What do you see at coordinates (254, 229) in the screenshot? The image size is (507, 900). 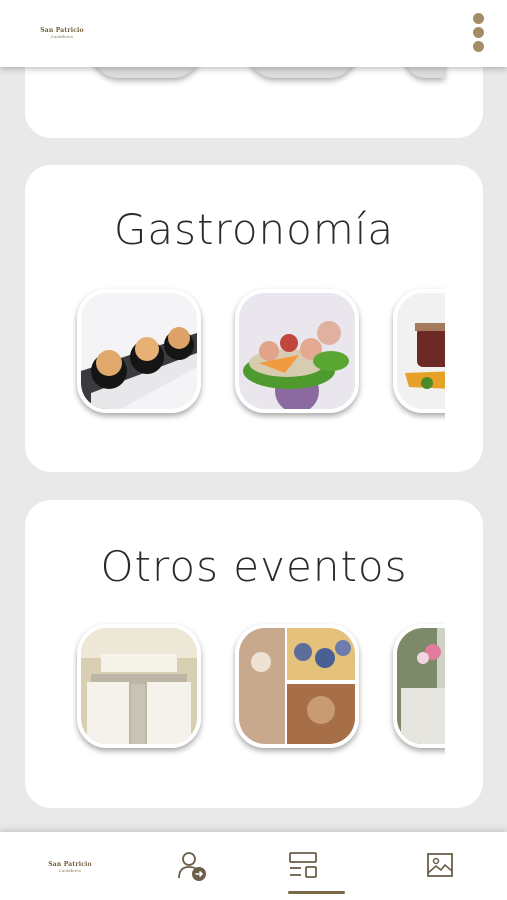 I see `section-title: Gastronomía` at bounding box center [254, 229].